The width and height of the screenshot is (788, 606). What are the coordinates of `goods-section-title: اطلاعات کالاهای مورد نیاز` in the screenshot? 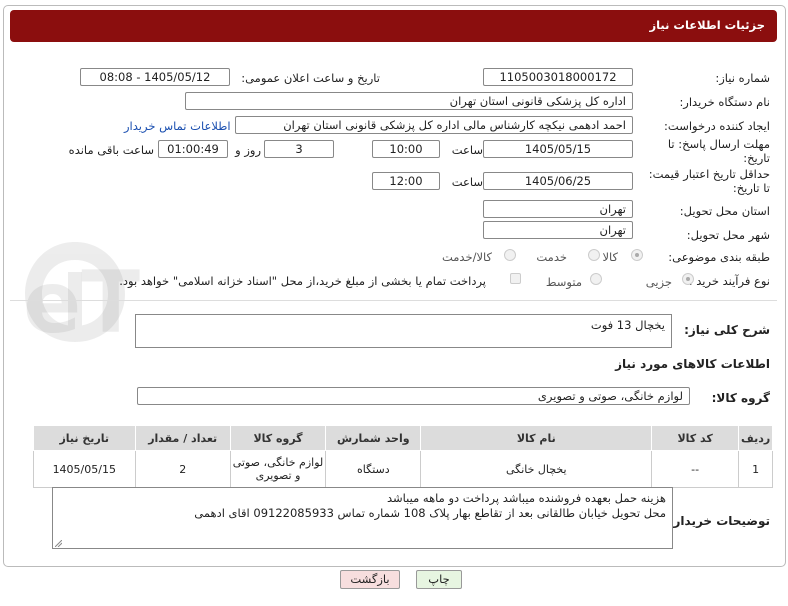 It's located at (692, 364).